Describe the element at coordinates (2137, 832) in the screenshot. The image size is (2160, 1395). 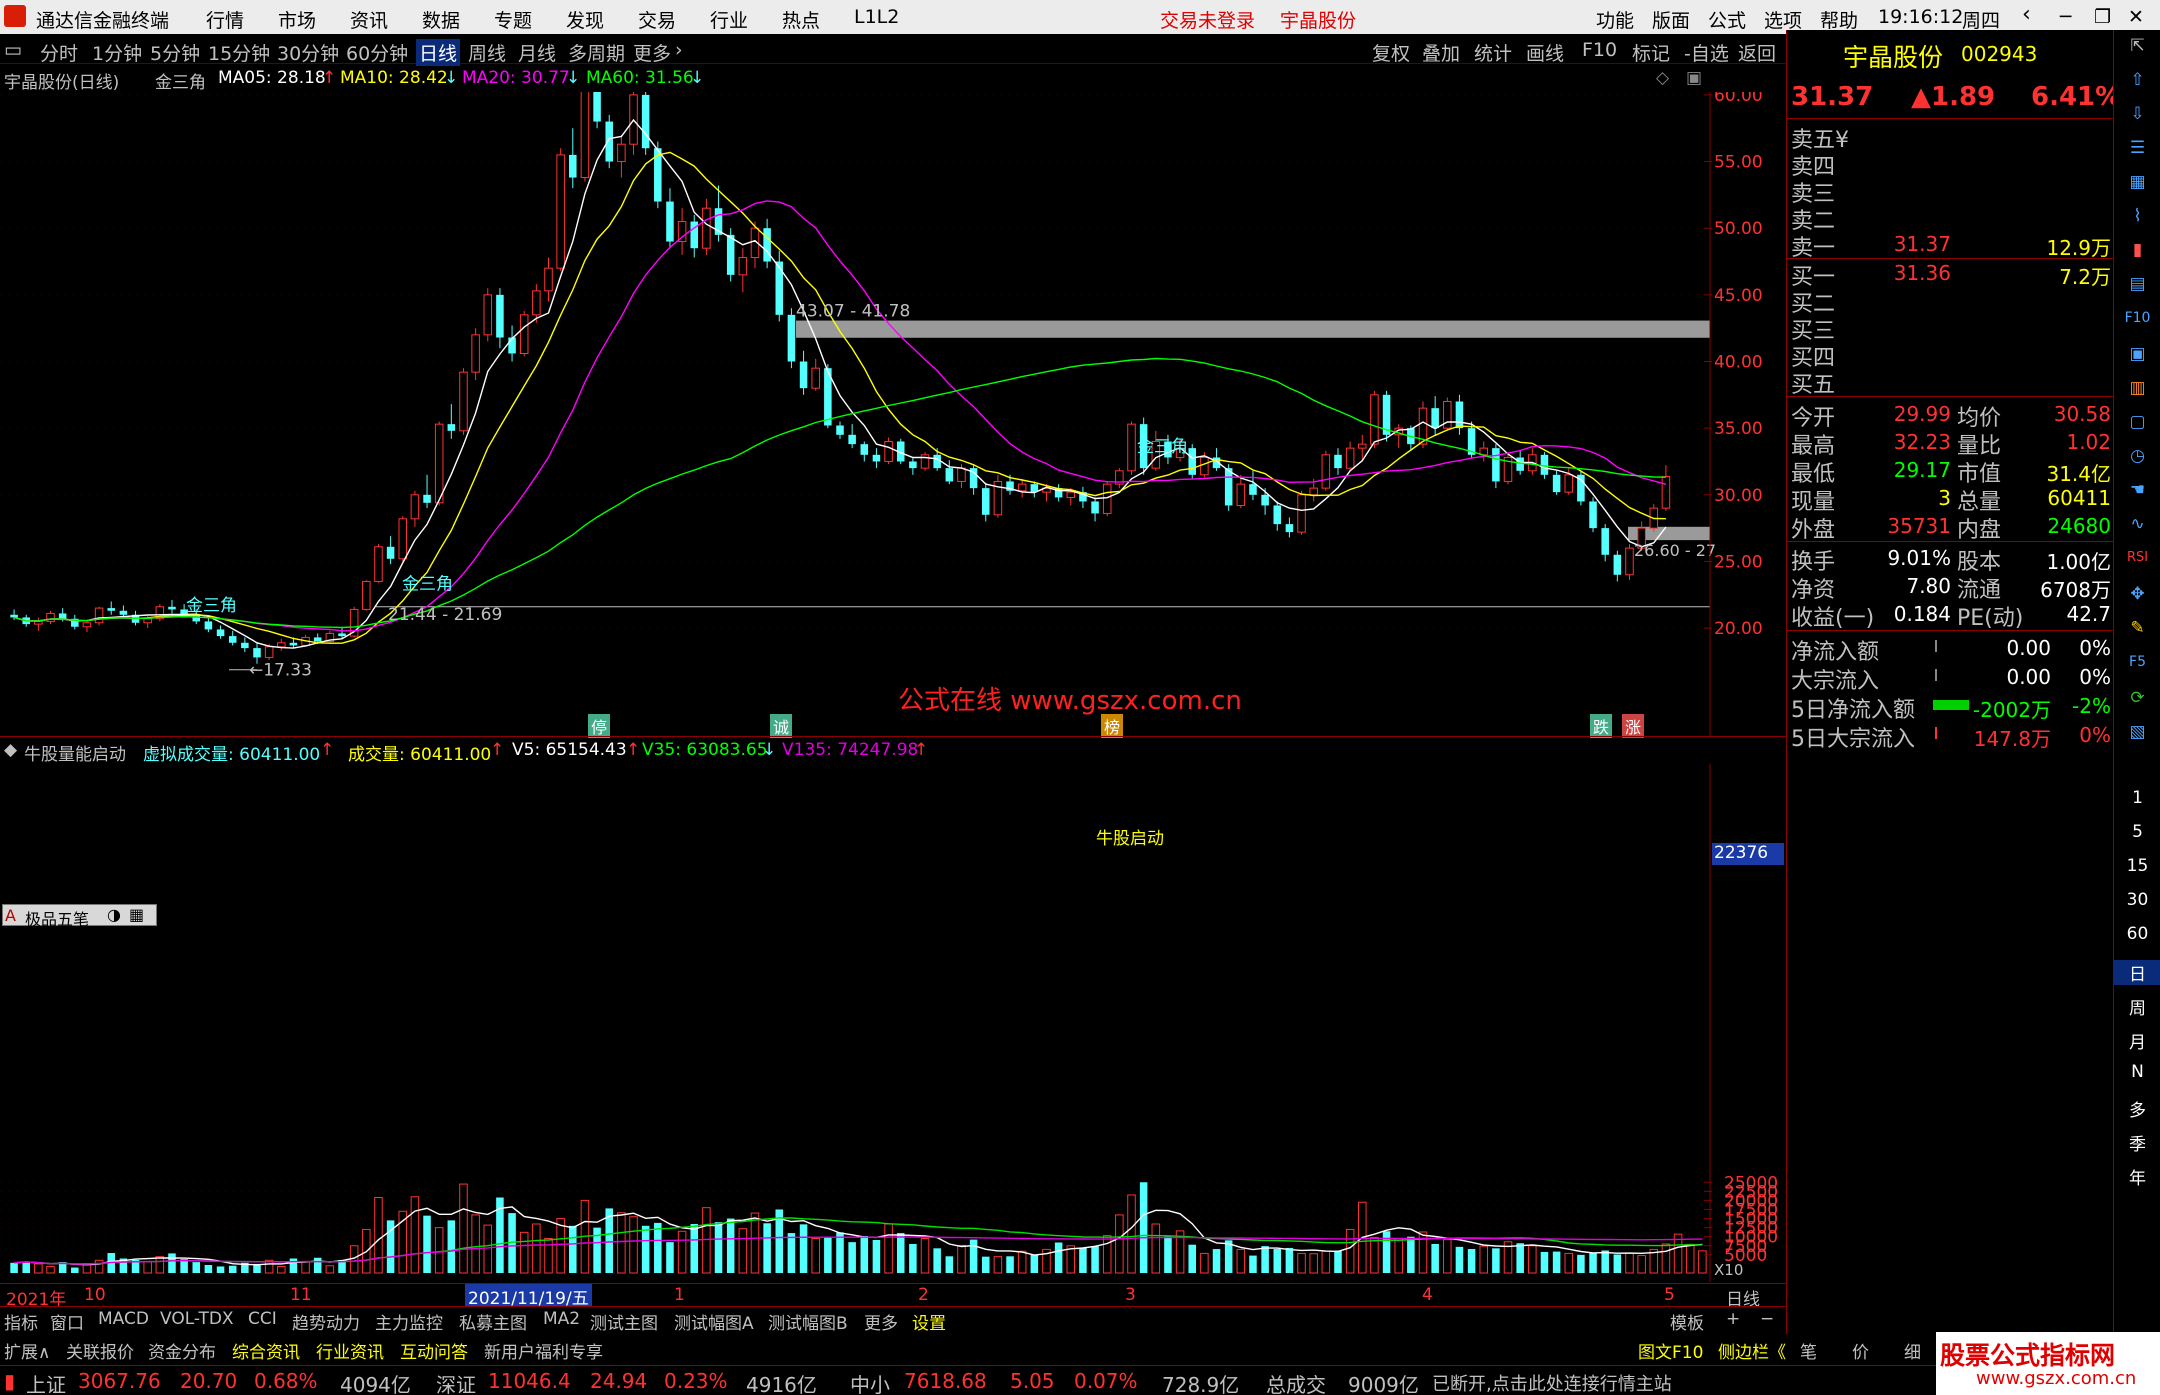
I see `cycle-5: 5` at that location.